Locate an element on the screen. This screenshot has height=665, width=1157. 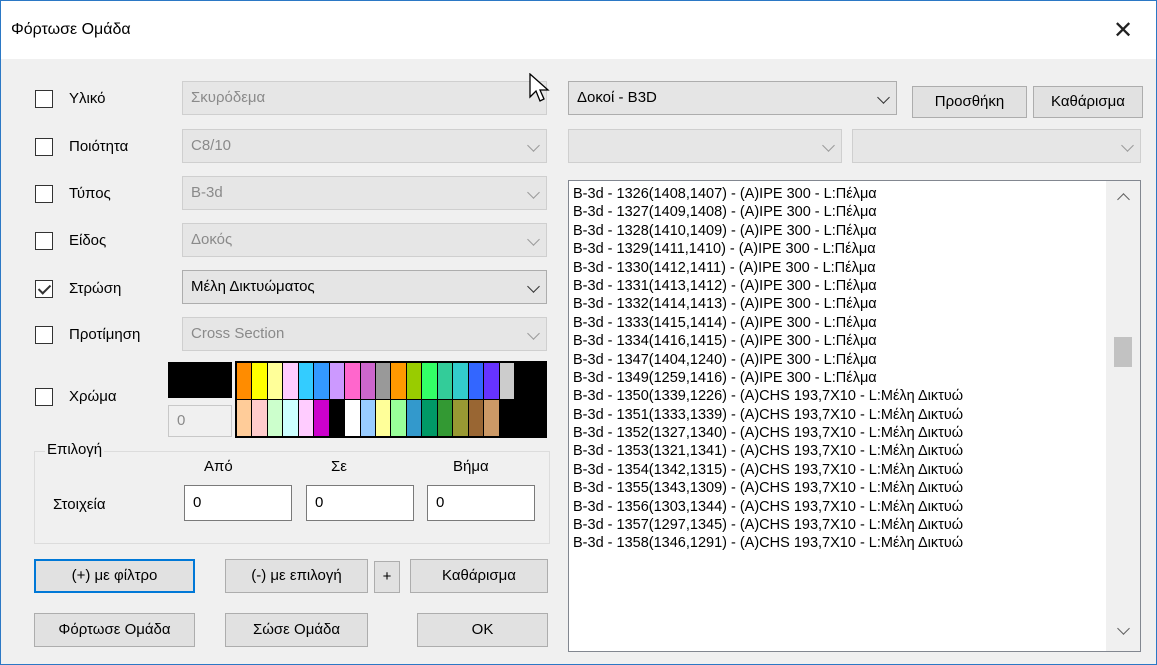
clear-list-button: Καθάρισμα is located at coordinates (1088, 102).